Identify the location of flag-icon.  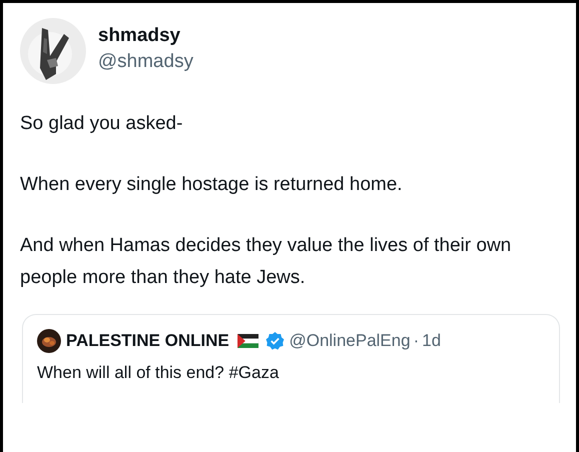
(248, 341).